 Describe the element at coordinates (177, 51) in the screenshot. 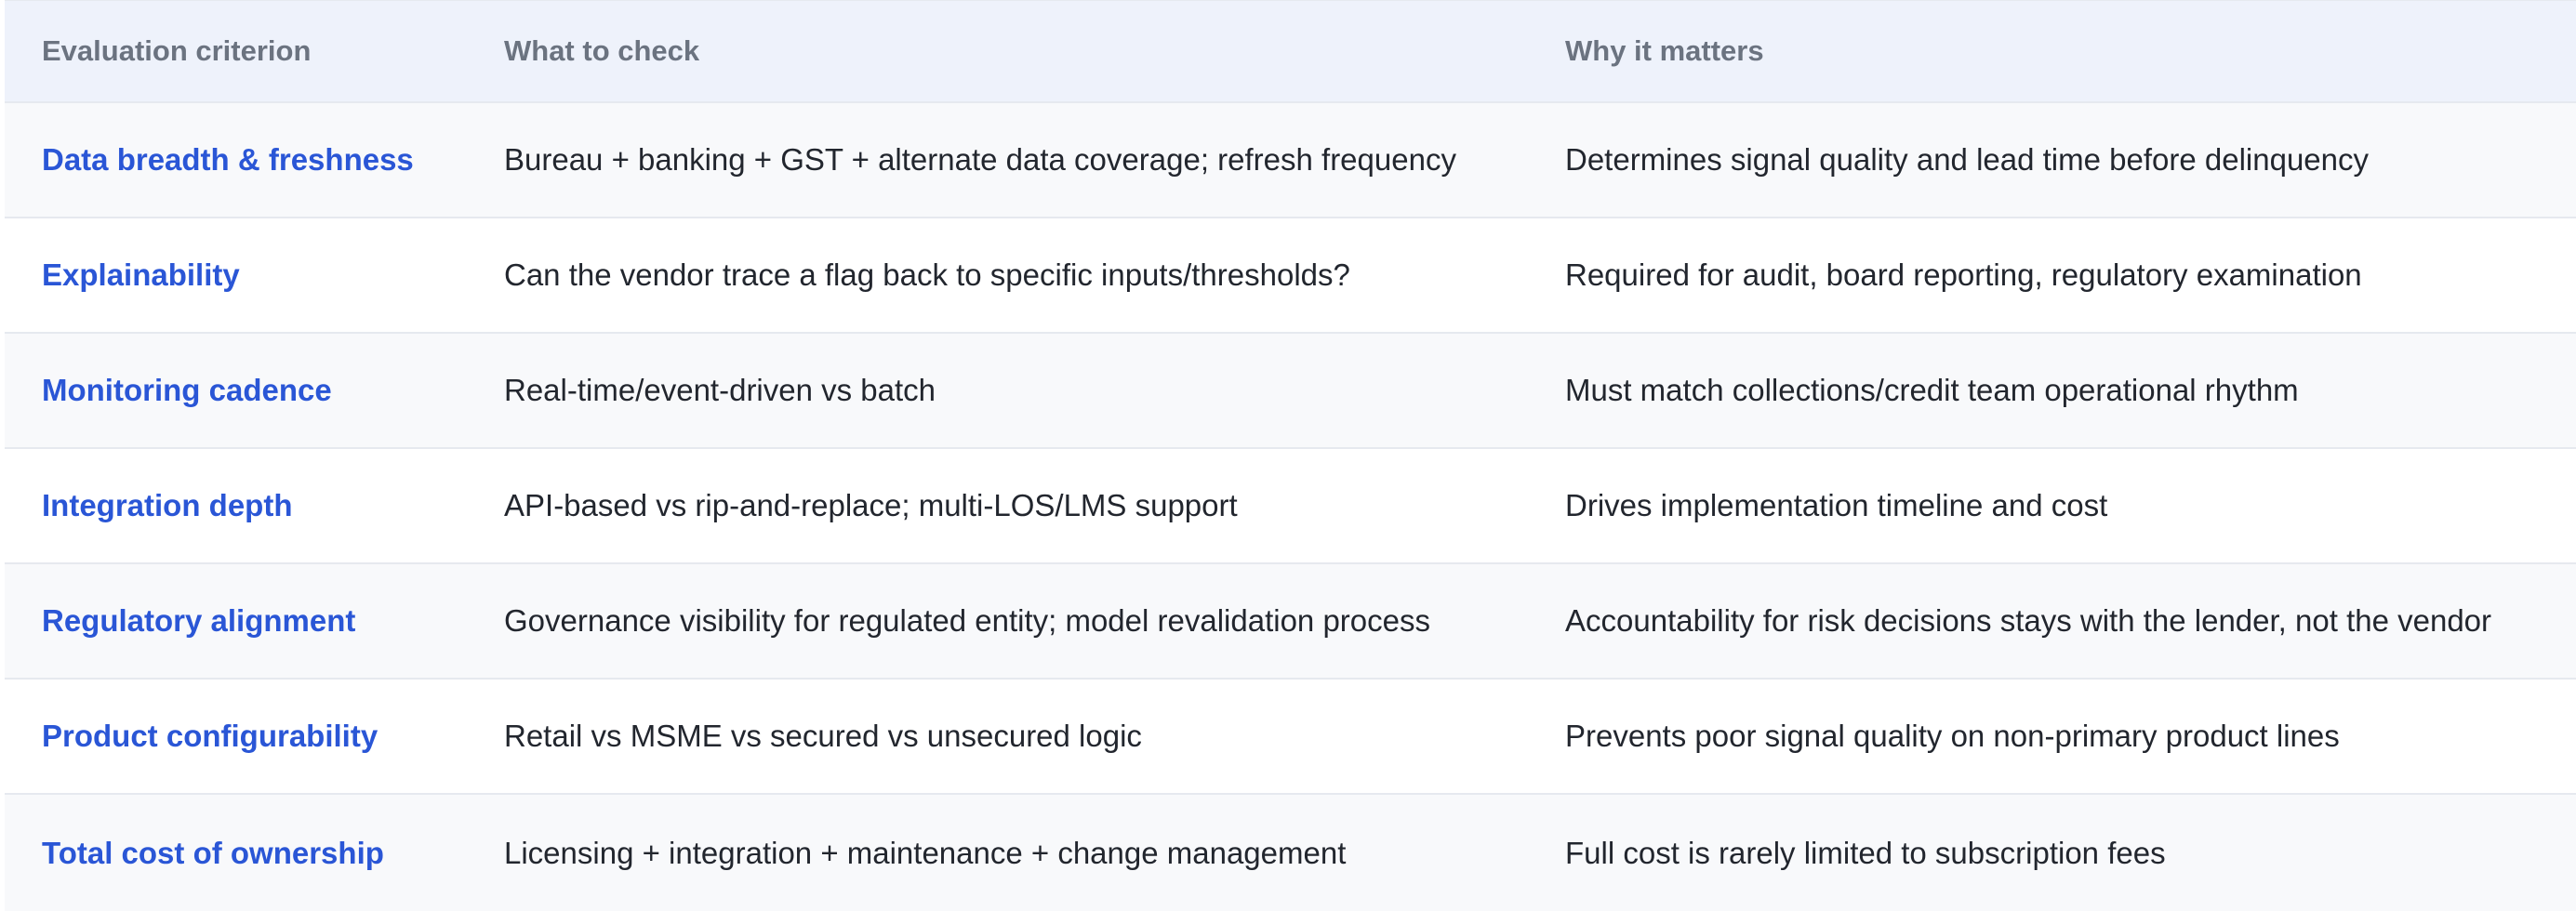

I see `header-evaluation-criterion: Evaluation criterion` at that location.